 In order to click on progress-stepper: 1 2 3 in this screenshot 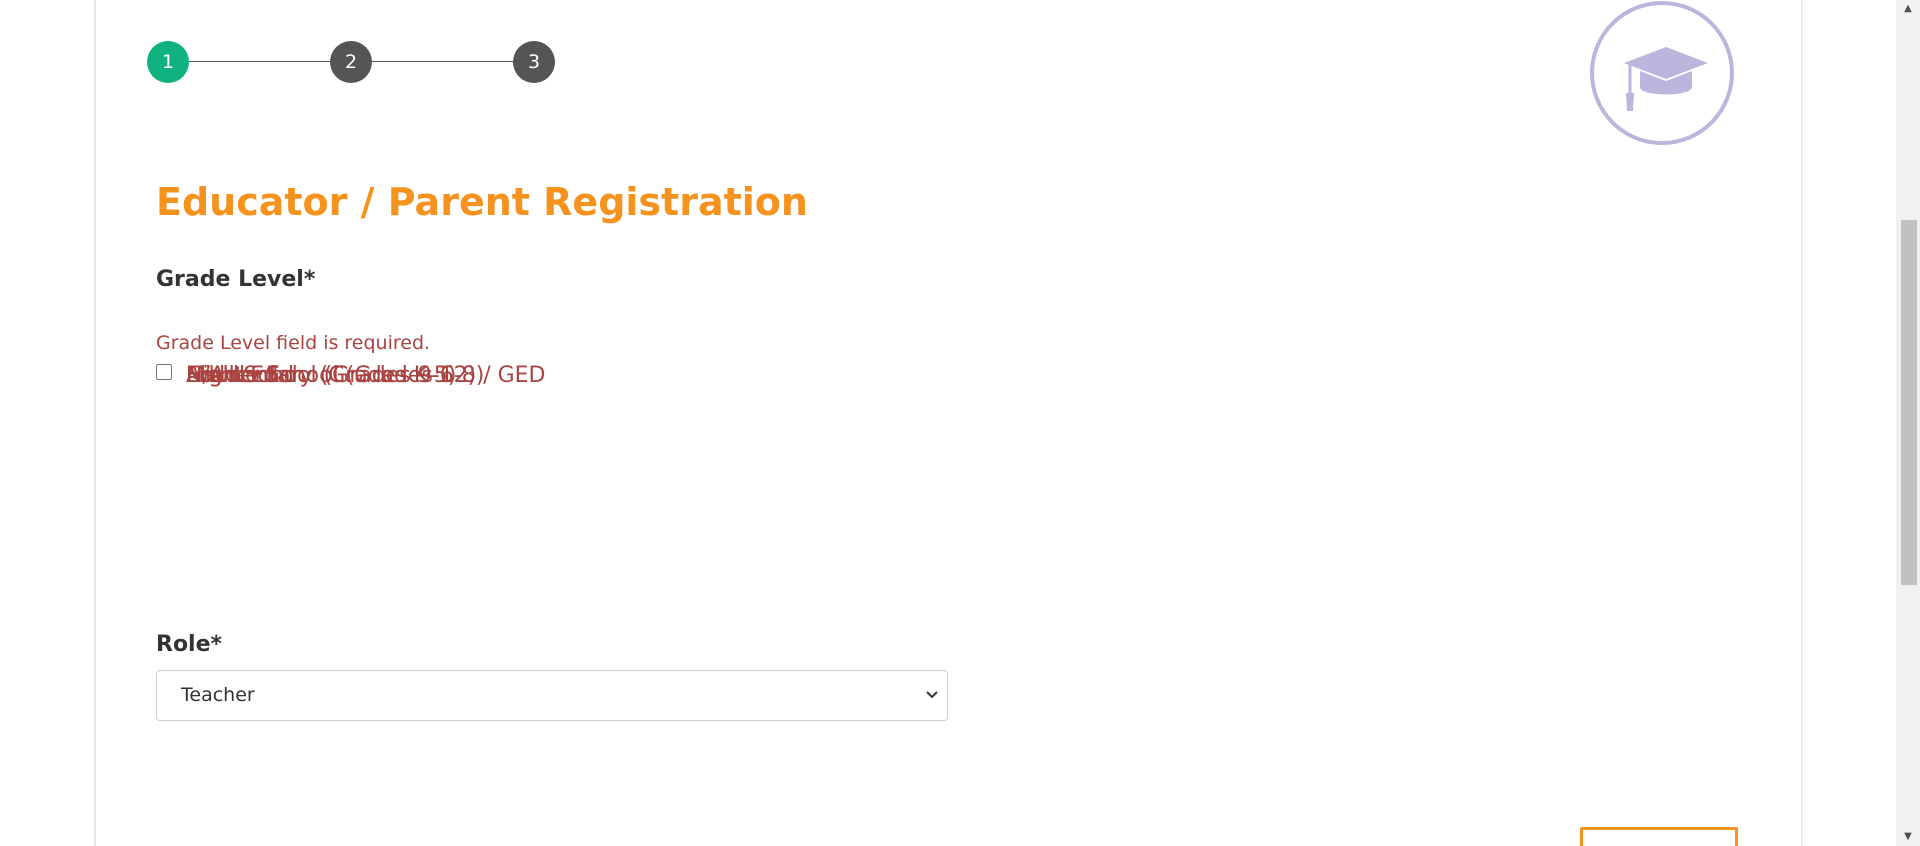, I will do `click(352, 62)`.